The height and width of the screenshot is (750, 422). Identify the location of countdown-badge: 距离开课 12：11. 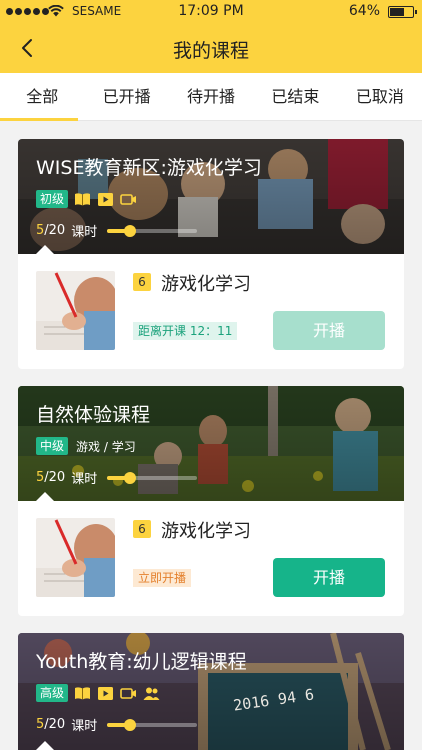
(185, 331).